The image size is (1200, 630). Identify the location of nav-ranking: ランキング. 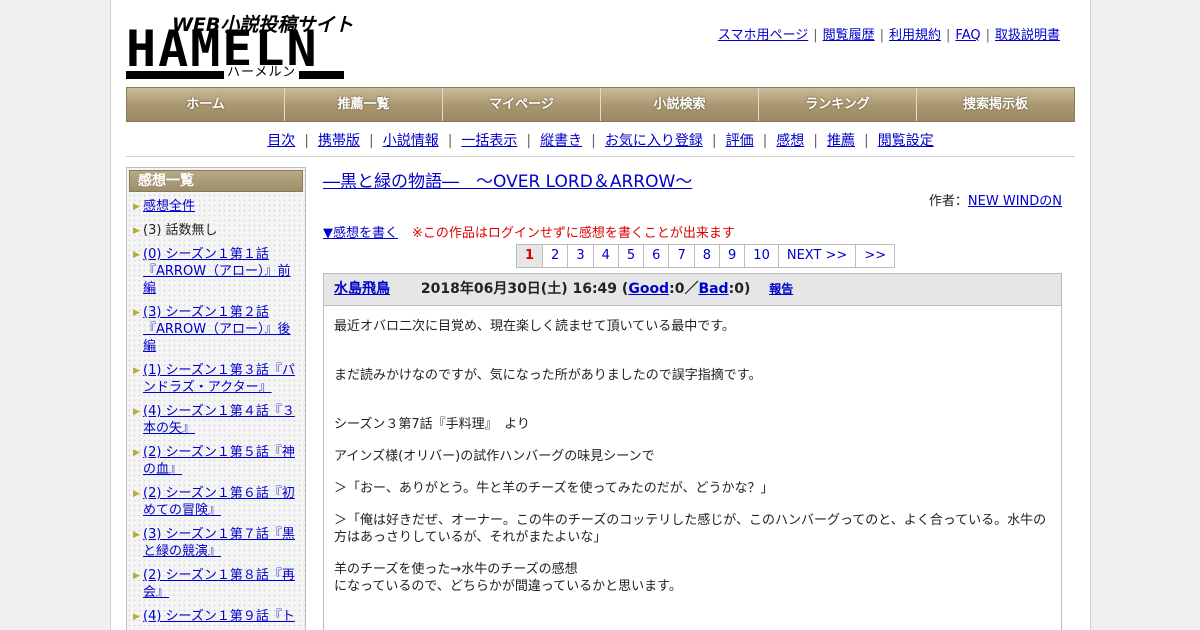
(838, 104).